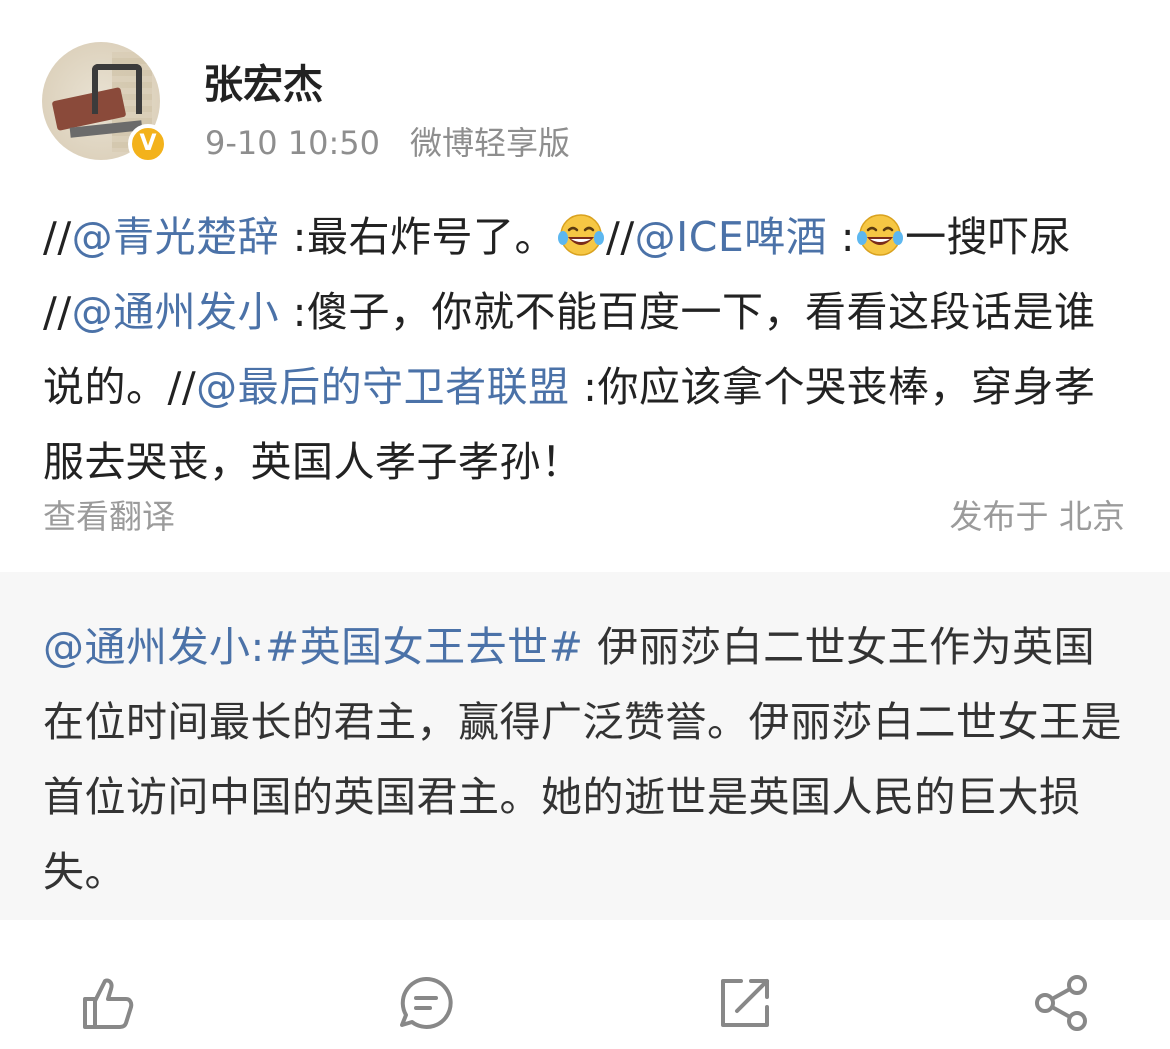 The image size is (1170, 1049). I want to click on action-bar, so click(585, 1000).